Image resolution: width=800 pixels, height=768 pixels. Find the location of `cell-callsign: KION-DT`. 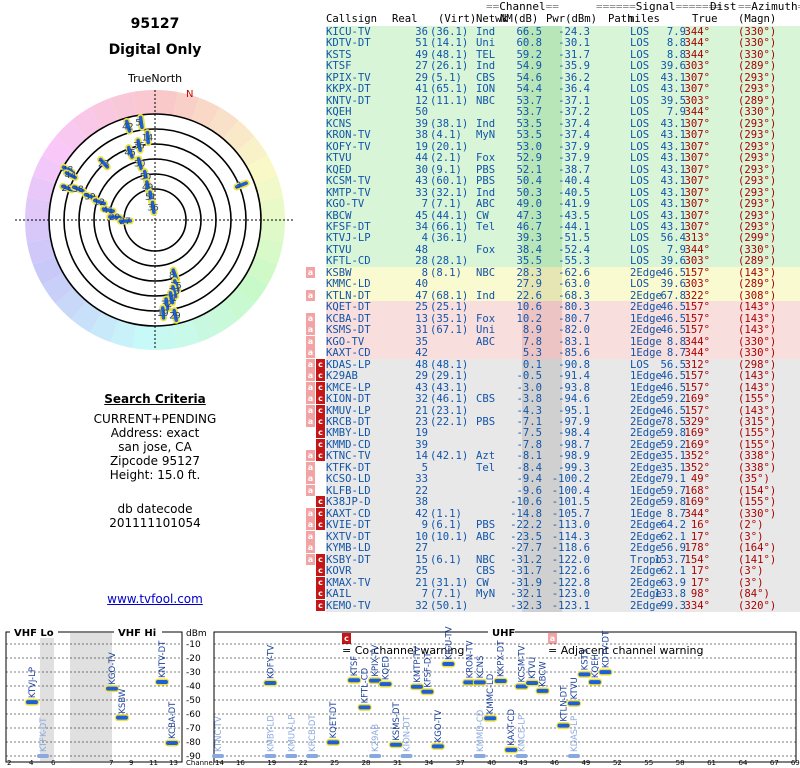

cell-callsign: KION-DT is located at coordinates (348, 399).